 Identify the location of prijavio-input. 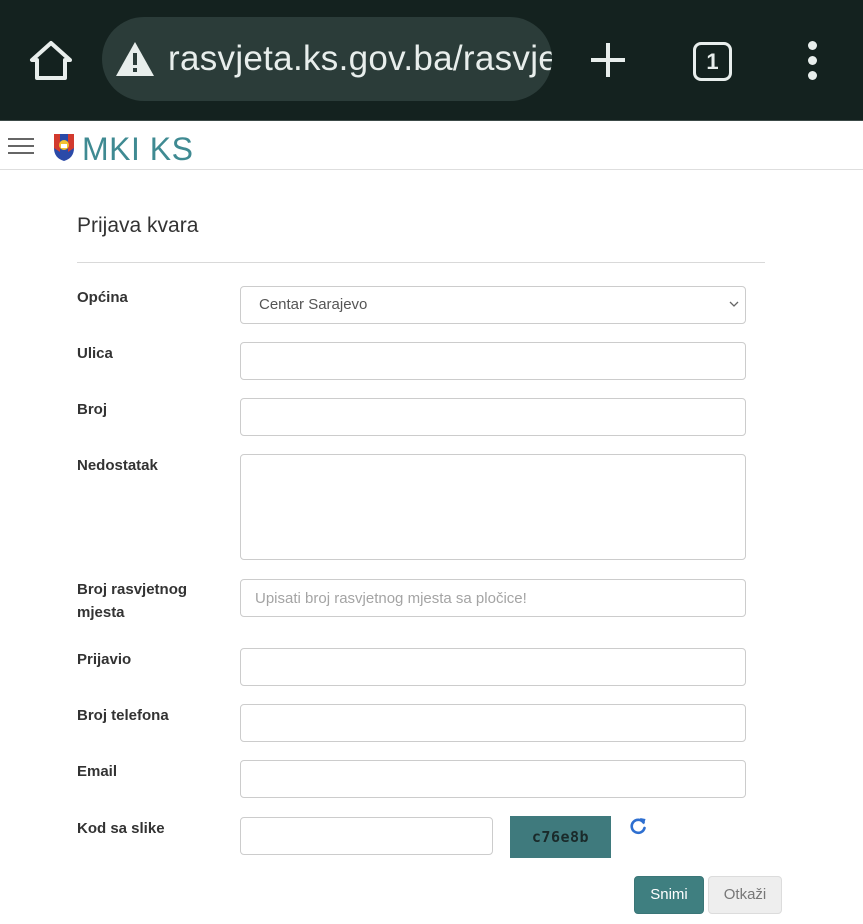
(493, 667).